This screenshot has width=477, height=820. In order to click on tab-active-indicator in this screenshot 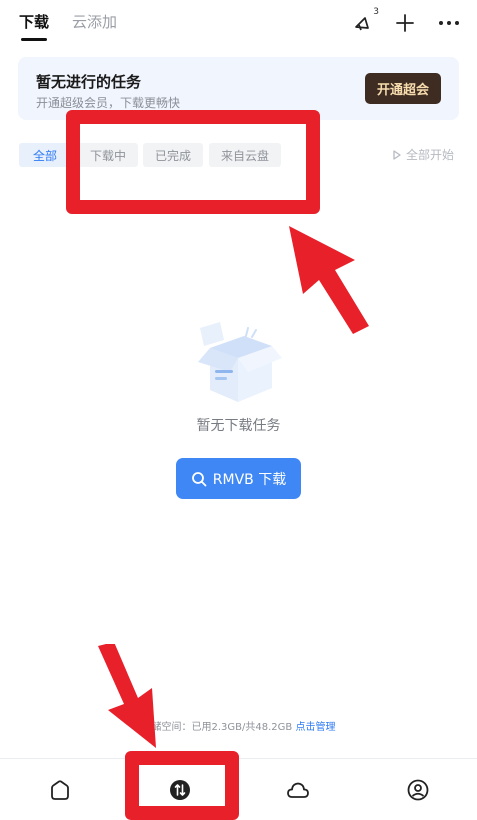, I will do `click(34, 39)`.